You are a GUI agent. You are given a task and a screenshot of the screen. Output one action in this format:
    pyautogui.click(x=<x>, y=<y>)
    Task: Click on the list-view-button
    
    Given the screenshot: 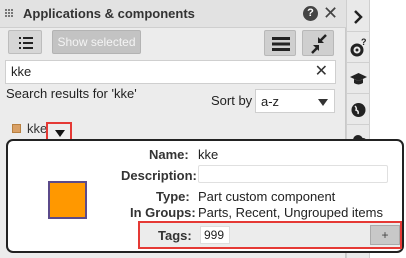 What is the action you would take?
    pyautogui.click(x=25, y=42)
    